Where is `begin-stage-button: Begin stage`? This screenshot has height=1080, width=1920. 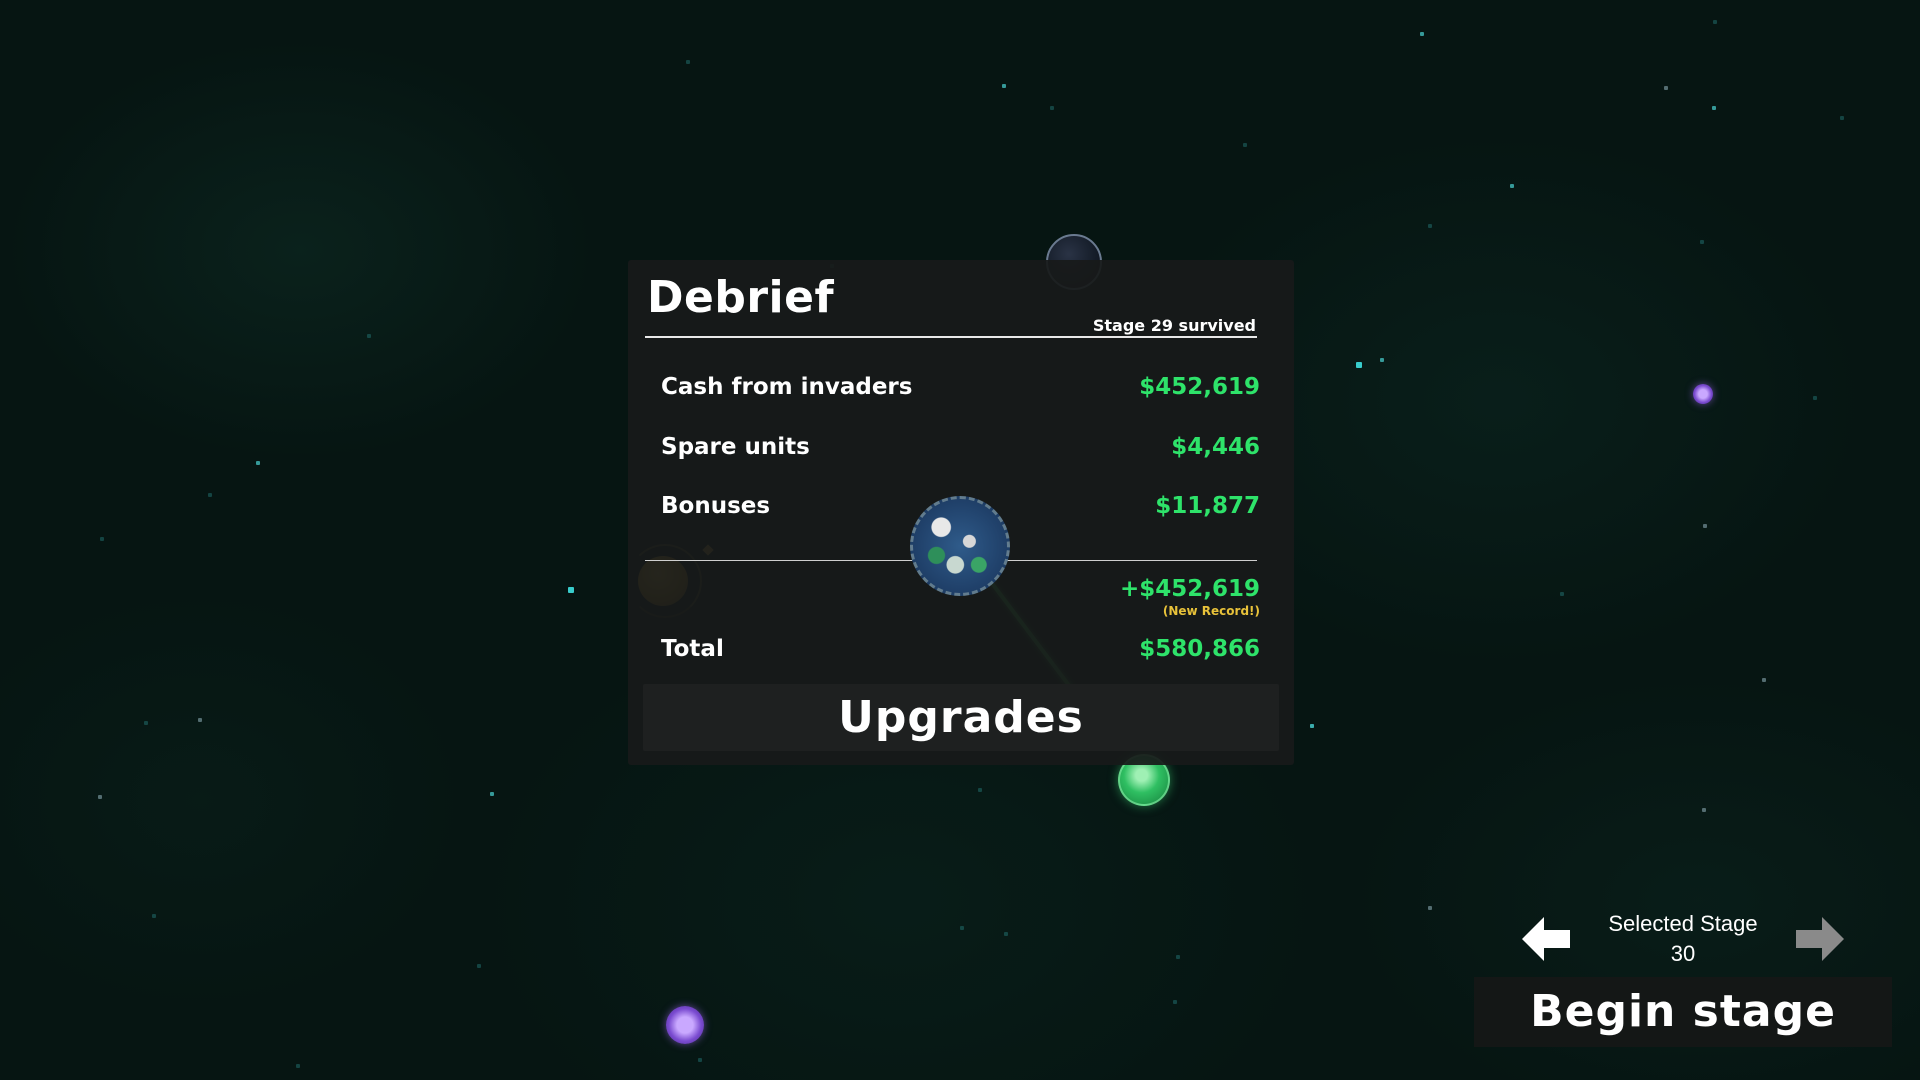 begin-stage-button: Begin stage is located at coordinates (1683, 1012).